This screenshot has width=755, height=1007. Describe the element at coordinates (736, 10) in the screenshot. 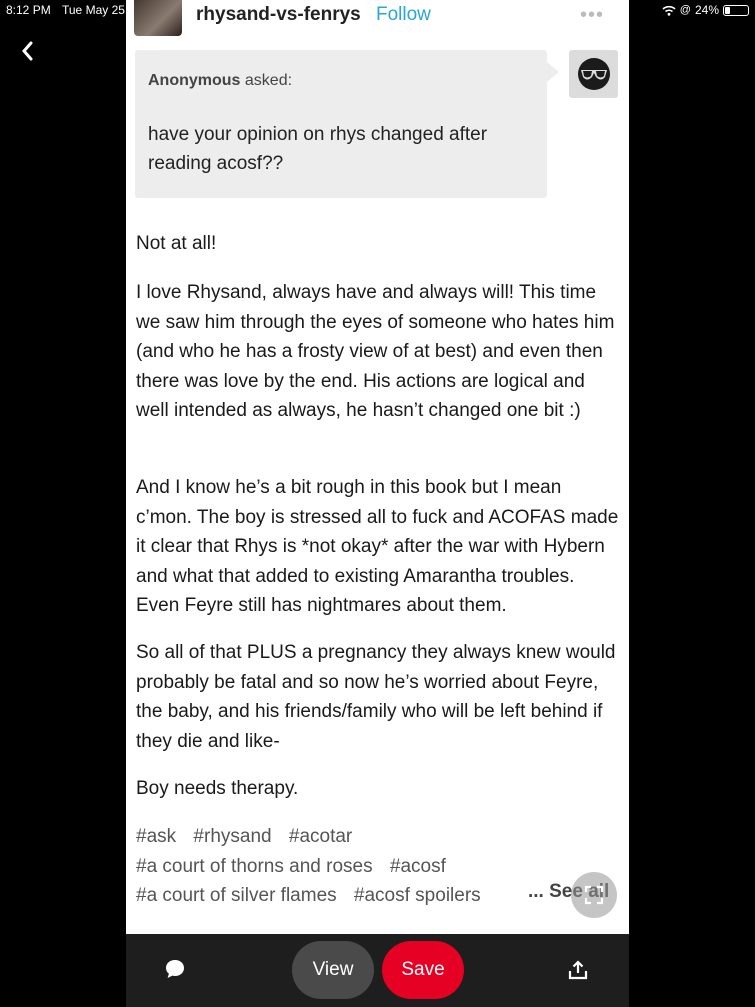

I see `battery-icon` at that location.